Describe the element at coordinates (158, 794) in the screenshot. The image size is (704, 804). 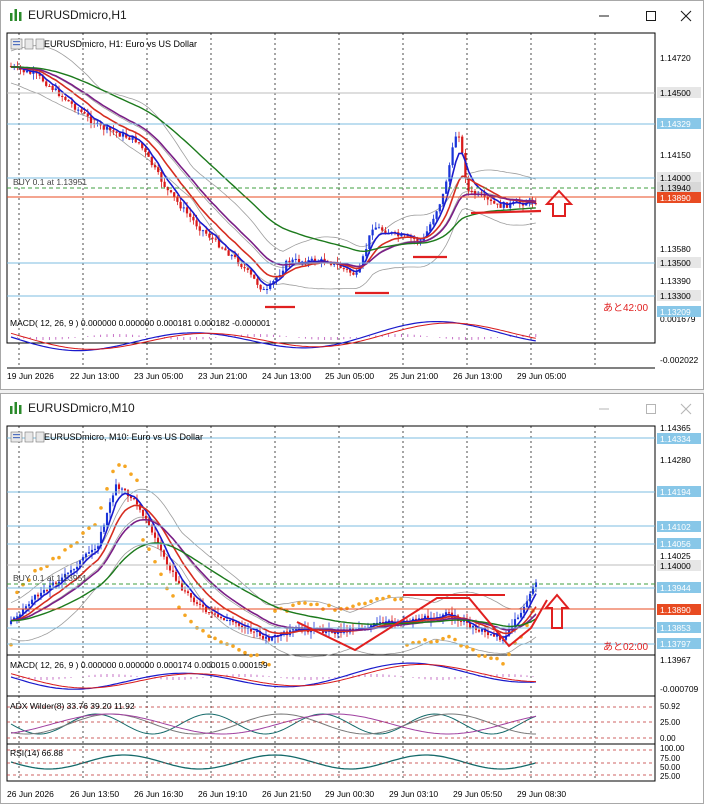
I see `time-label: 26 Jun 16:30` at that location.